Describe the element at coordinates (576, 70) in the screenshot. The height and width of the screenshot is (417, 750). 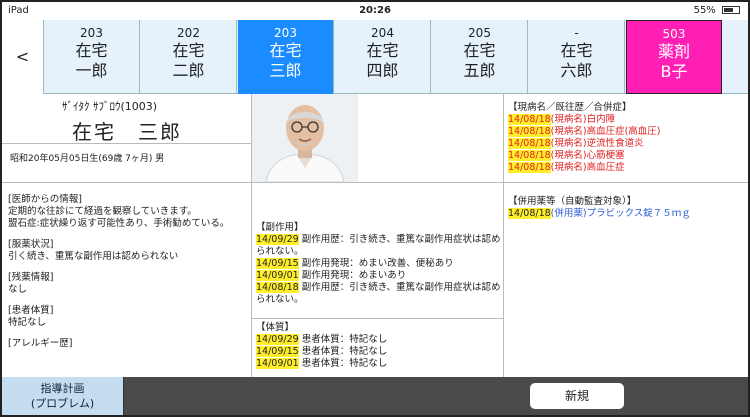
I see `patient-given-name: 六郎` at that location.